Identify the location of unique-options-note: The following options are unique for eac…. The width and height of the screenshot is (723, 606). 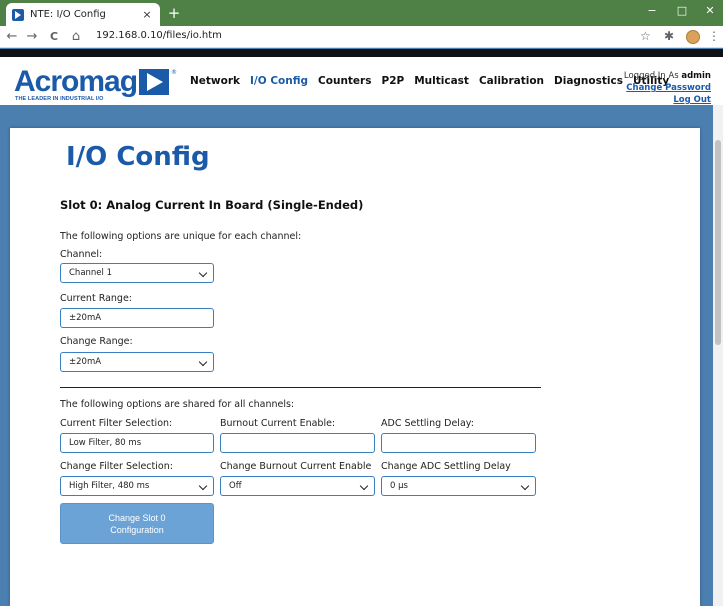
(181, 236).